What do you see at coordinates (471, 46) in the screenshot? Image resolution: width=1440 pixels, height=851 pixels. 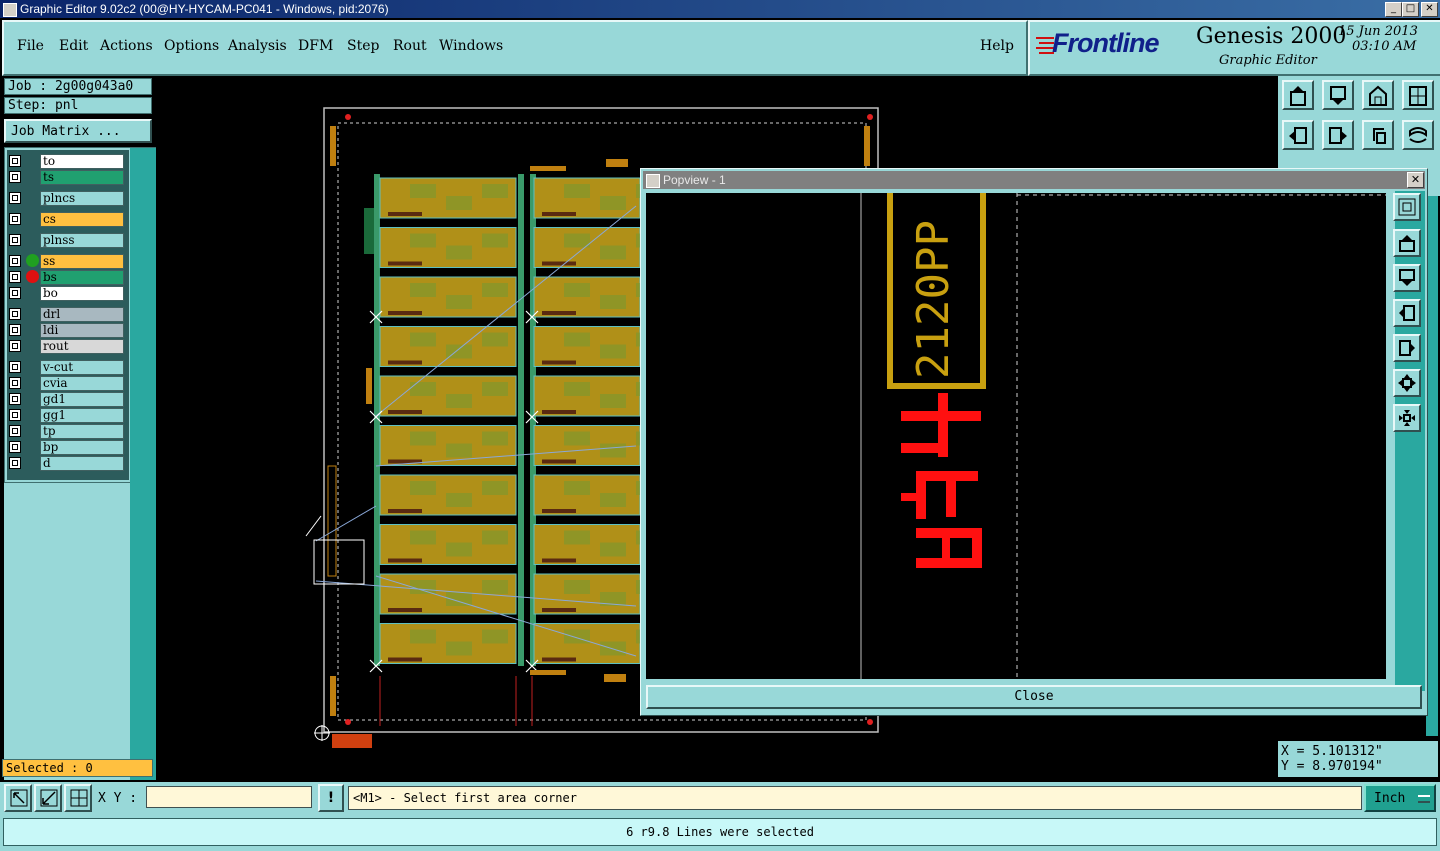 I see `menu-windows: Windows` at bounding box center [471, 46].